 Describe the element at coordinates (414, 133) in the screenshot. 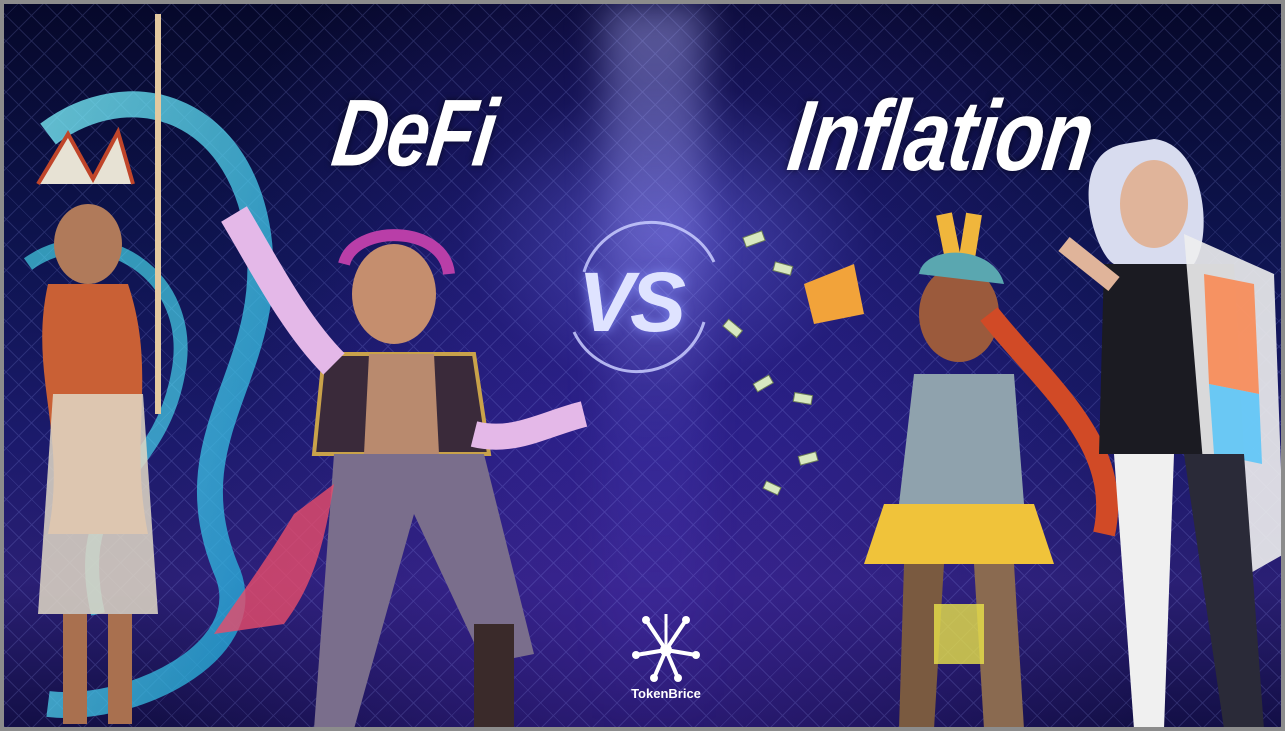

I see `left-title: DeFi` at that location.